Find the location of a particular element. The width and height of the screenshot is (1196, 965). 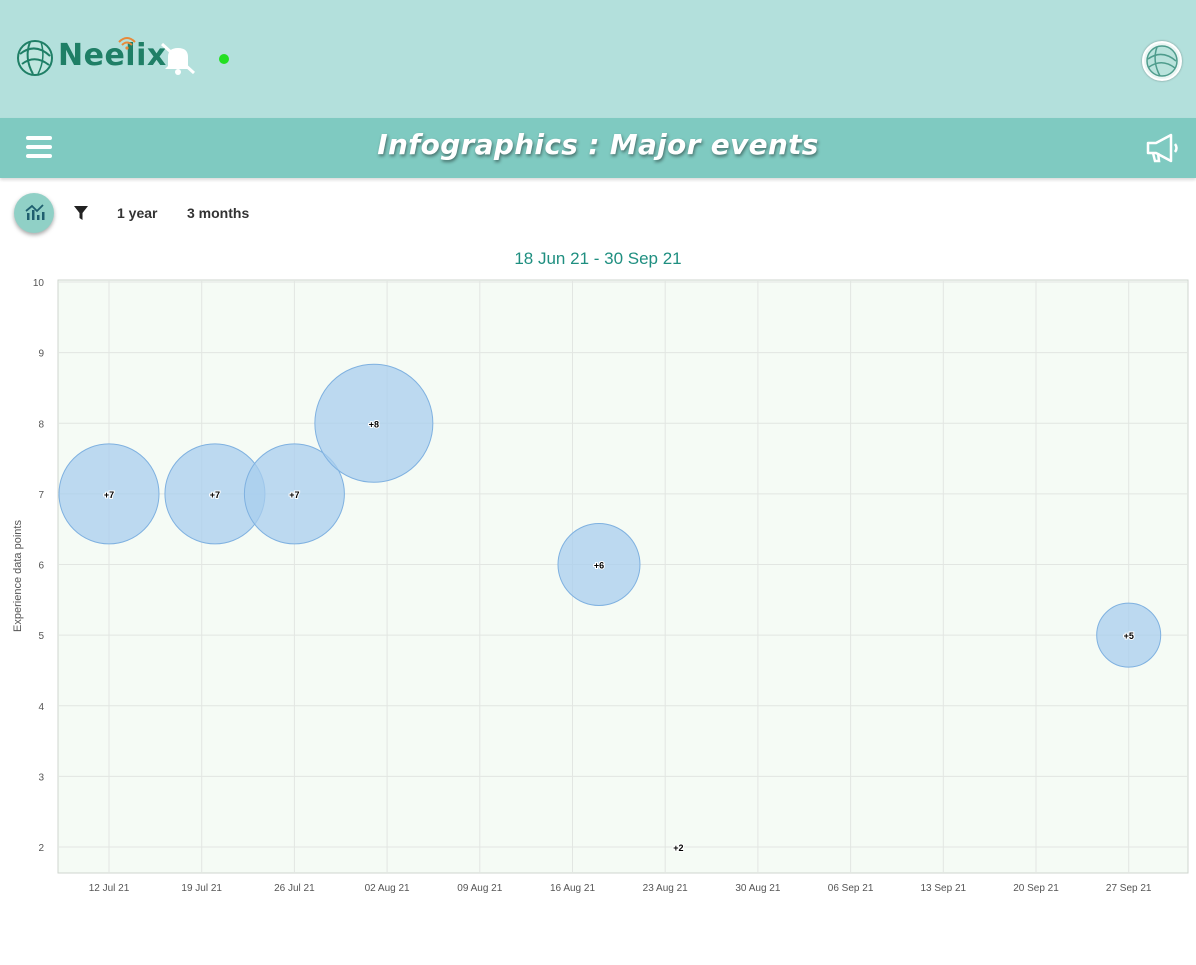

y-tick-label: 4 is located at coordinates (41, 707).